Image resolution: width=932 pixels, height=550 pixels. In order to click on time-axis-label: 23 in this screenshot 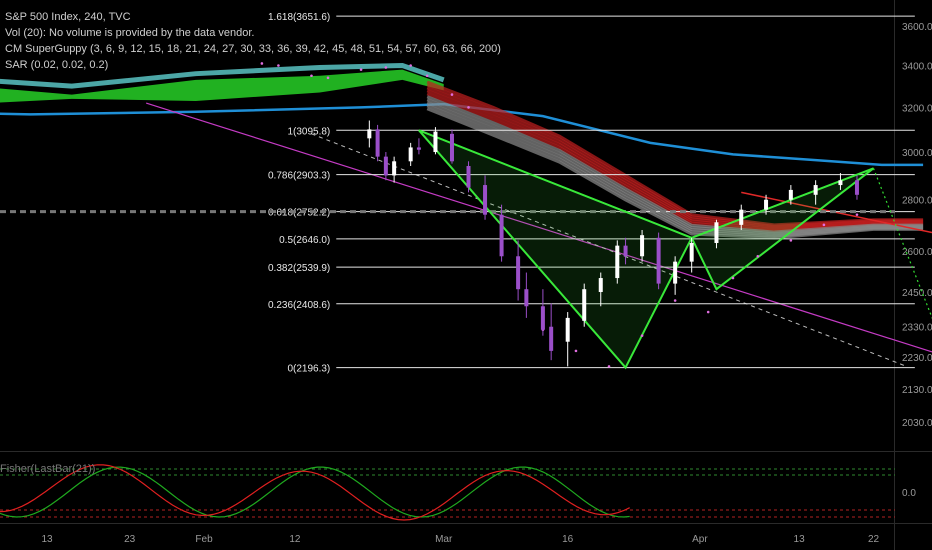, I will do `click(130, 539)`.